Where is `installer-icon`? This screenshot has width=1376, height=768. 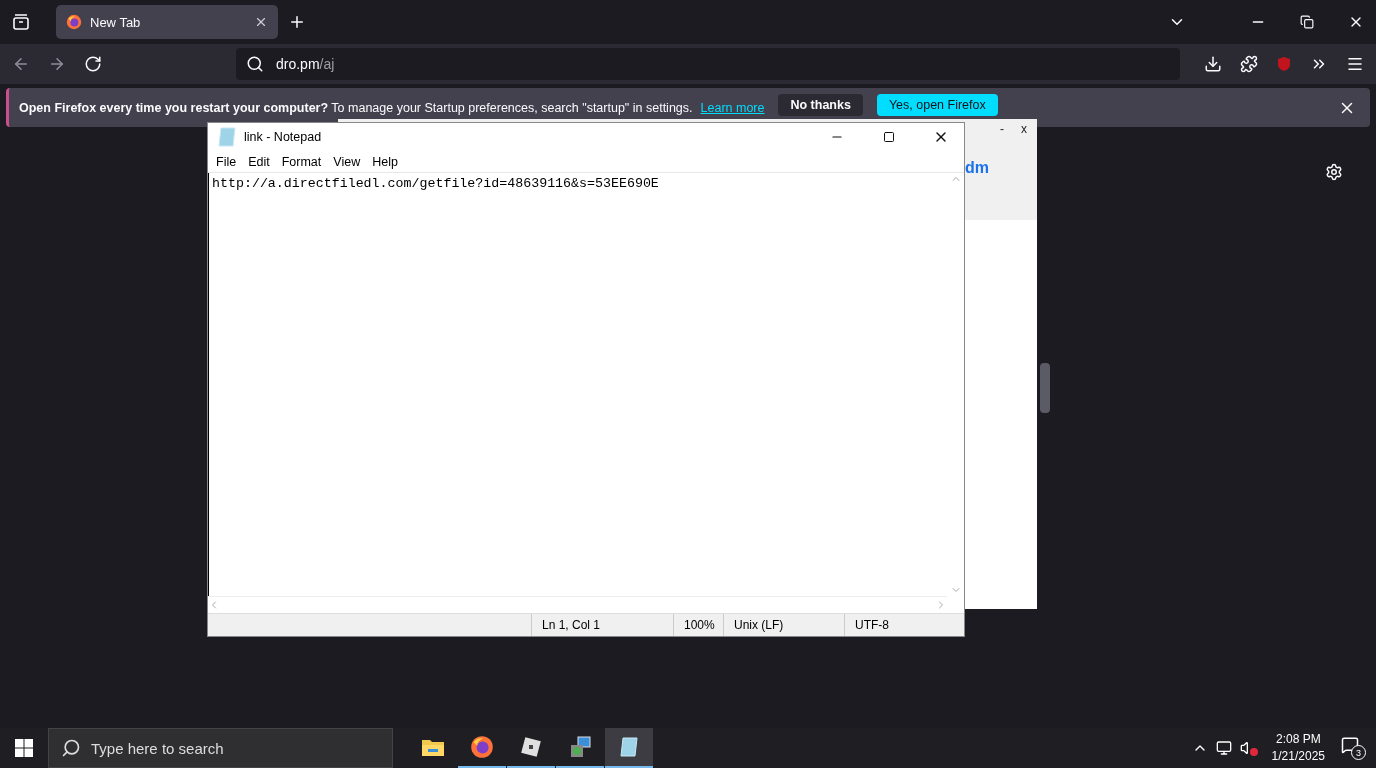 installer-icon is located at coordinates (580, 747).